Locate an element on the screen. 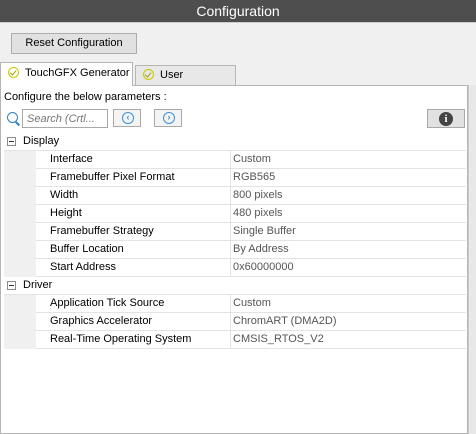  param-row: Application Tick Source Custom is located at coordinates (235, 304).